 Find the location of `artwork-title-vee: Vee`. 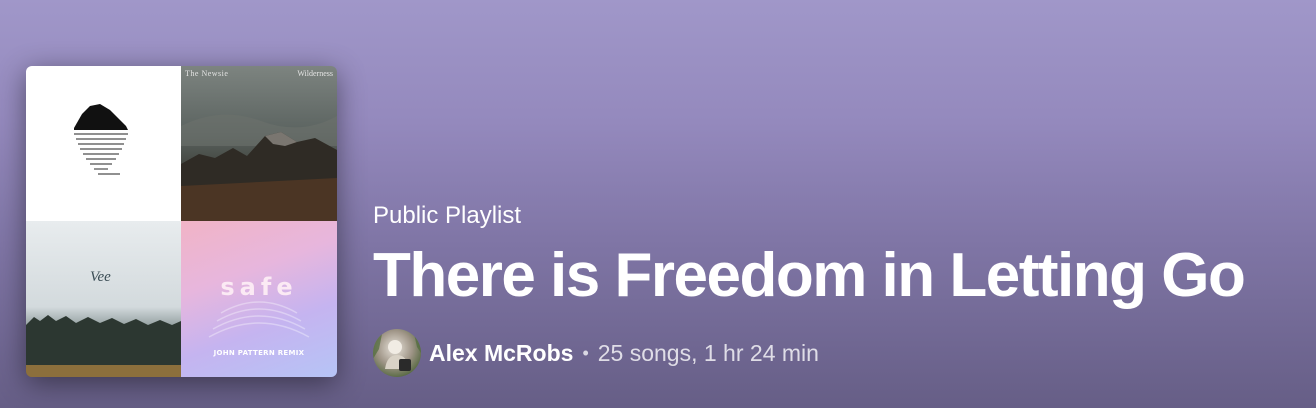

artwork-title-vee: Vee is located at coordinates (100, 277).